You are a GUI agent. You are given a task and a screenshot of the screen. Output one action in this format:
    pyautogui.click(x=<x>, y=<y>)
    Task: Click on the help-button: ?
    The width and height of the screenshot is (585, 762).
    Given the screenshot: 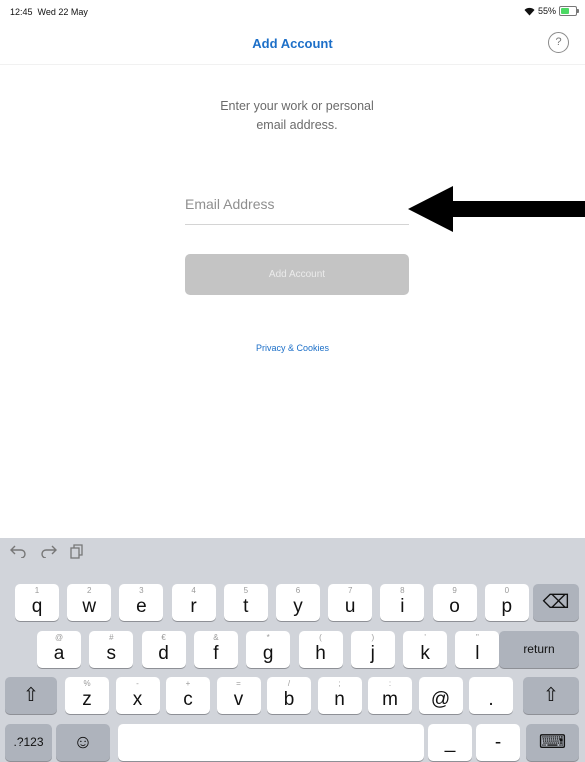 What is the action you would take?
    pyautogui.click(x=558, y=42)
    